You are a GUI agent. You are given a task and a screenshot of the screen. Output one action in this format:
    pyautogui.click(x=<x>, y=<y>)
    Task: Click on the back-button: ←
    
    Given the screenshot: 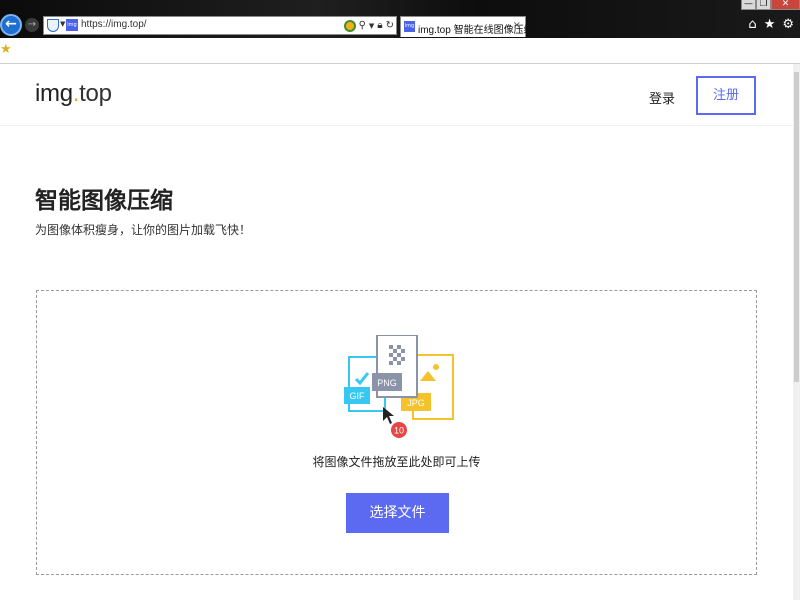 What is the action you would take?
    pyautogui.click(x=11, y=25)
    